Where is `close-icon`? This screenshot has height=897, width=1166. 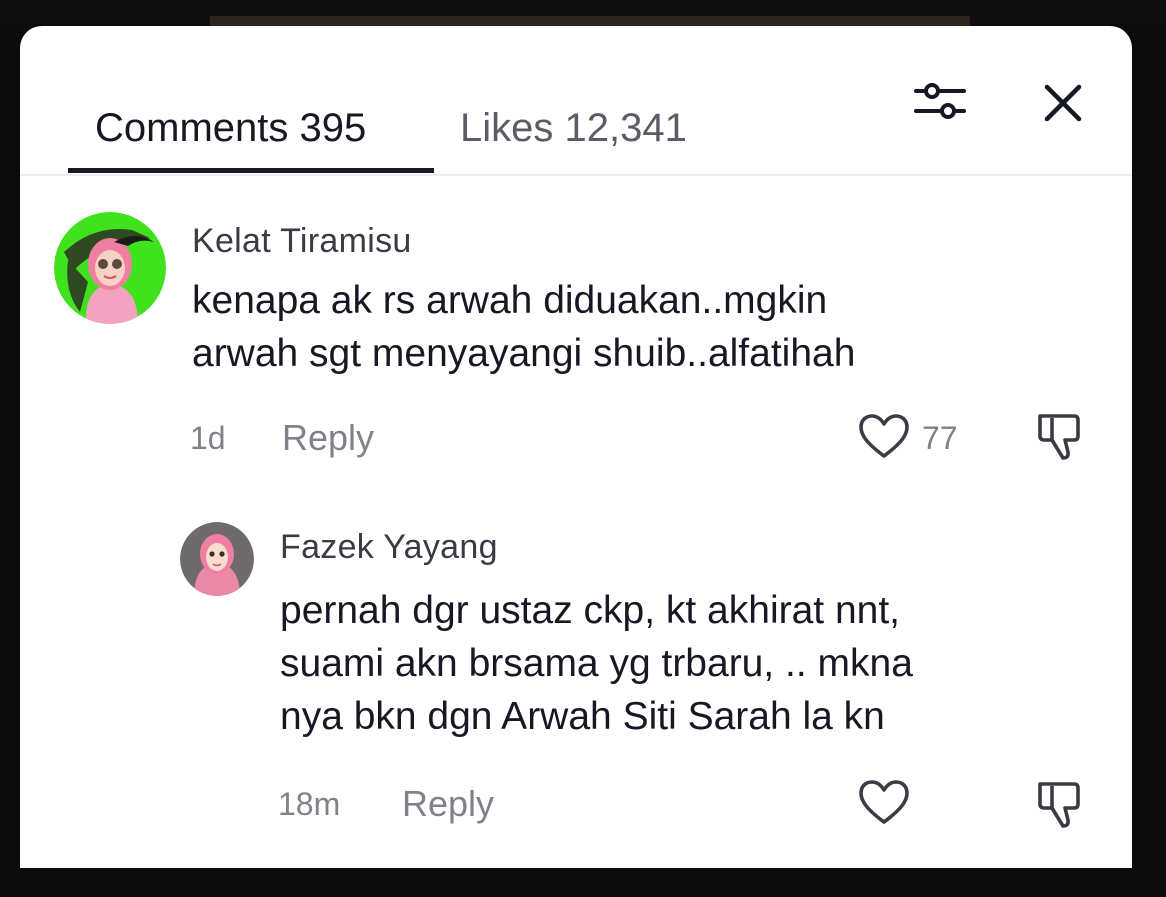
close-icon is located at coordinates (1063, 103).